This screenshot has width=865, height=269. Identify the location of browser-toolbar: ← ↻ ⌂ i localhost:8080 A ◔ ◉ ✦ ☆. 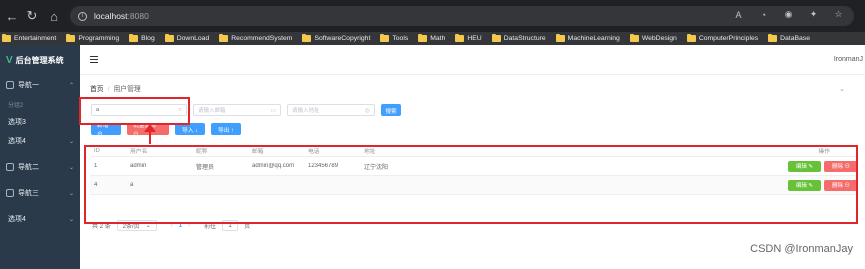
(432, 16).